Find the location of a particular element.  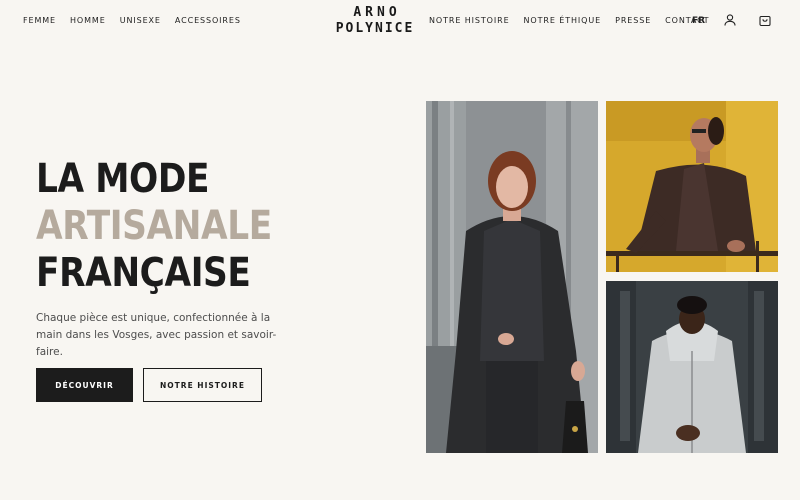

nav-link-accessoires: ACCESSOIRES is located at coordinates (208, 21).